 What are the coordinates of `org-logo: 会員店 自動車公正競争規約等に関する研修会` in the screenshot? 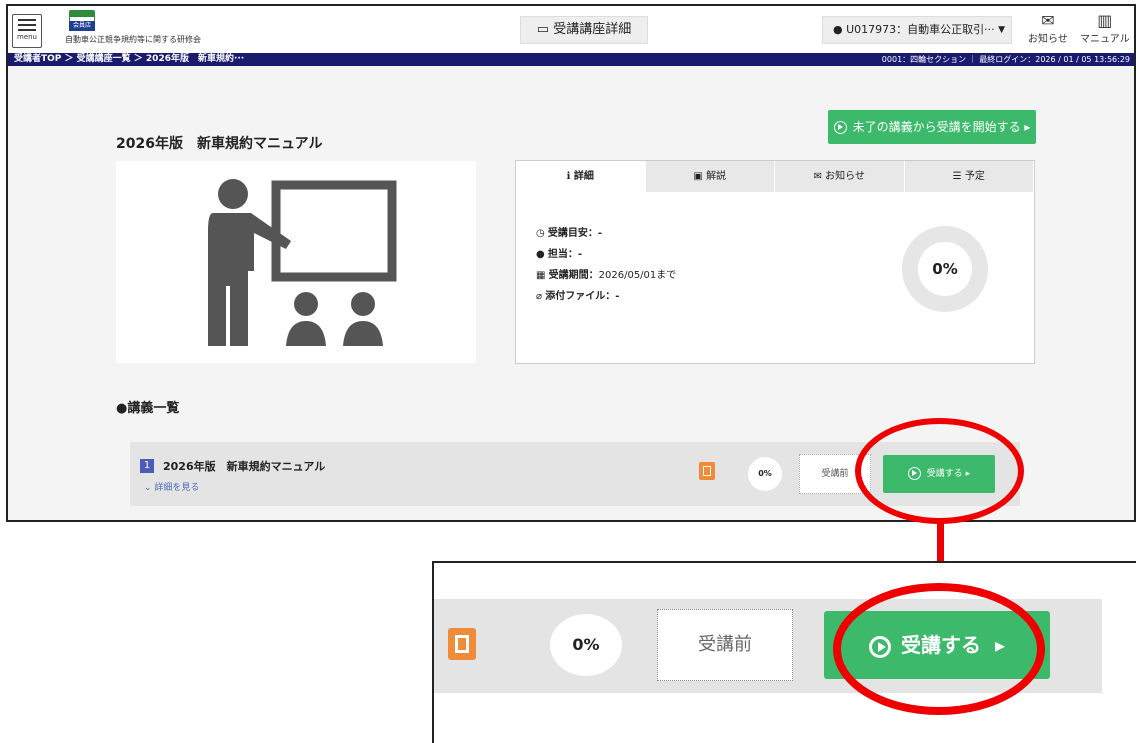 It's located at (175, 30).